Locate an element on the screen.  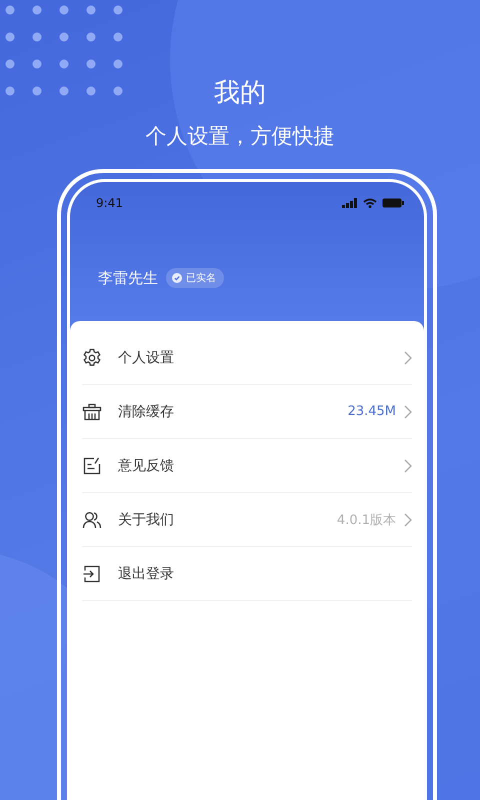
menu-label: 意见反馈 is located at coordinates (146, 465).